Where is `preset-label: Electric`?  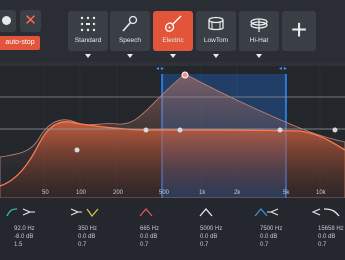 preset-label: Electric is located at coordinates (173, 40).